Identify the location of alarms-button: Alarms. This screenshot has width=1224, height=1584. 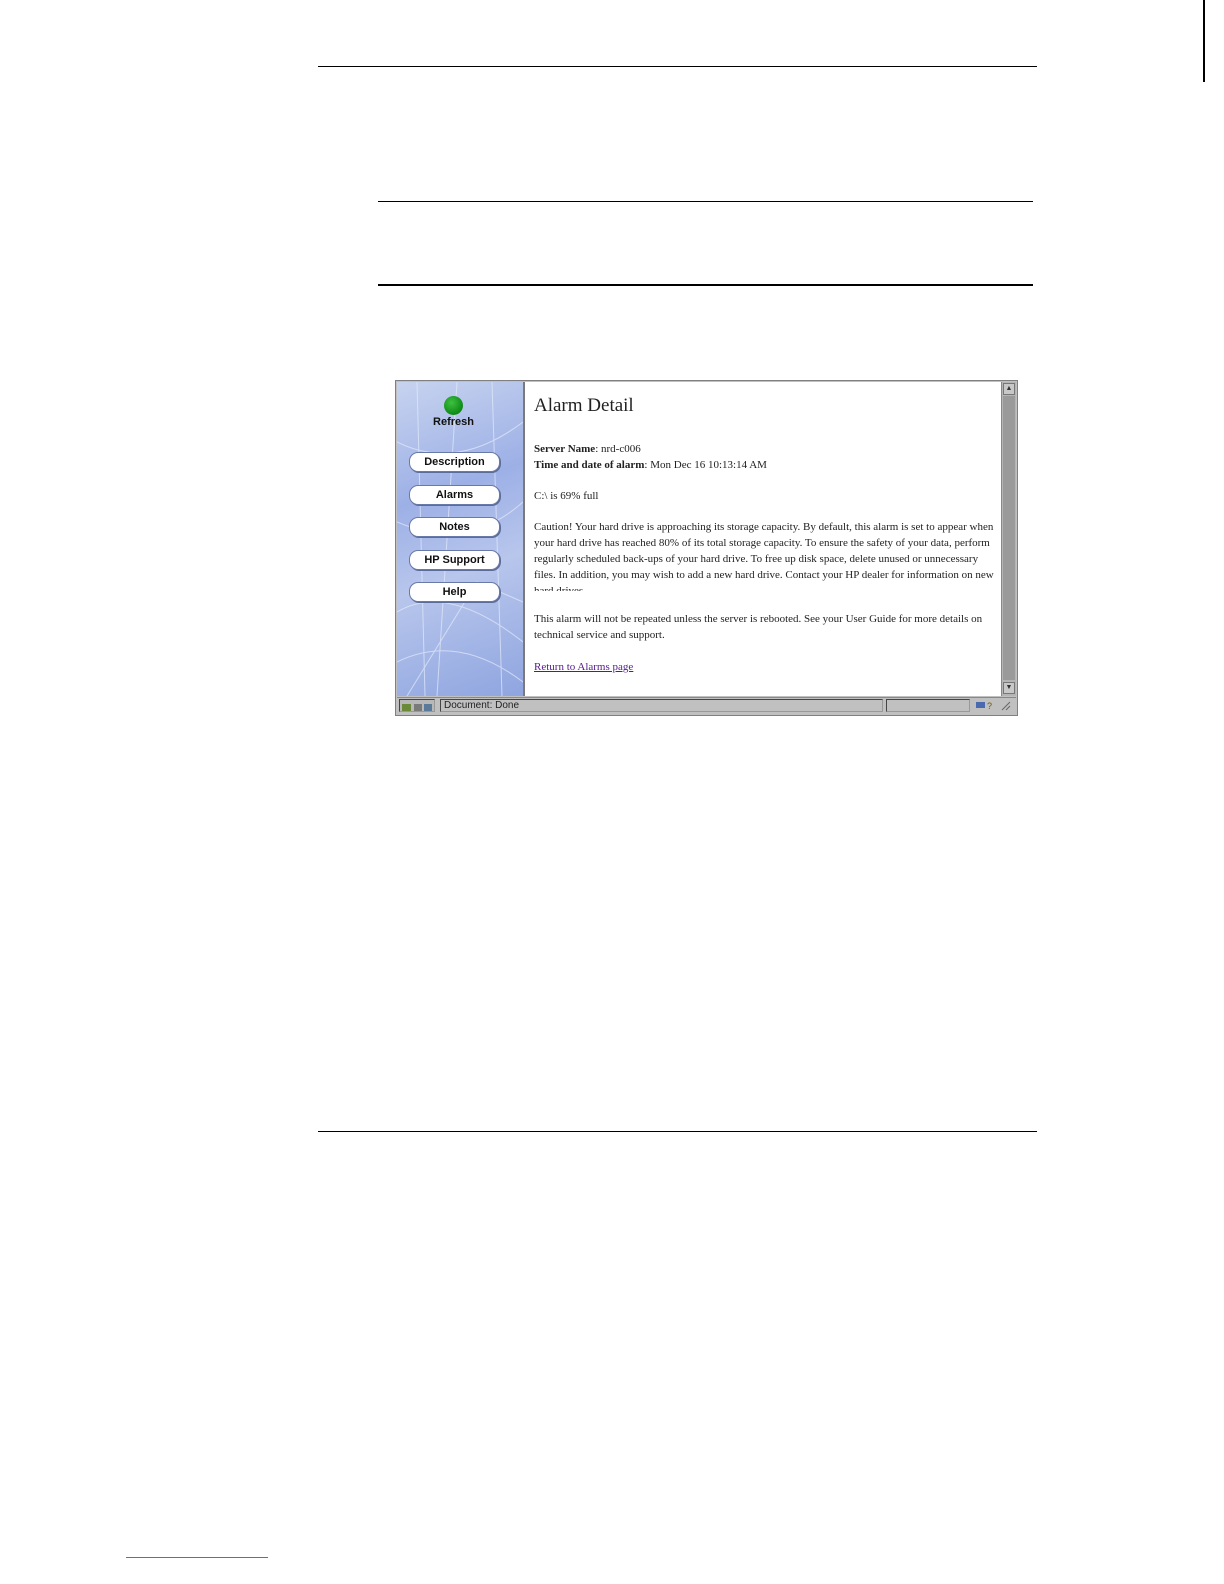
(454, 495).